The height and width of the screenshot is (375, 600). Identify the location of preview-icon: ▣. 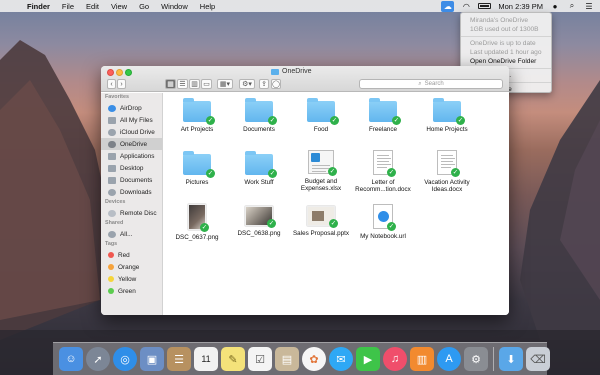
(152, 359).